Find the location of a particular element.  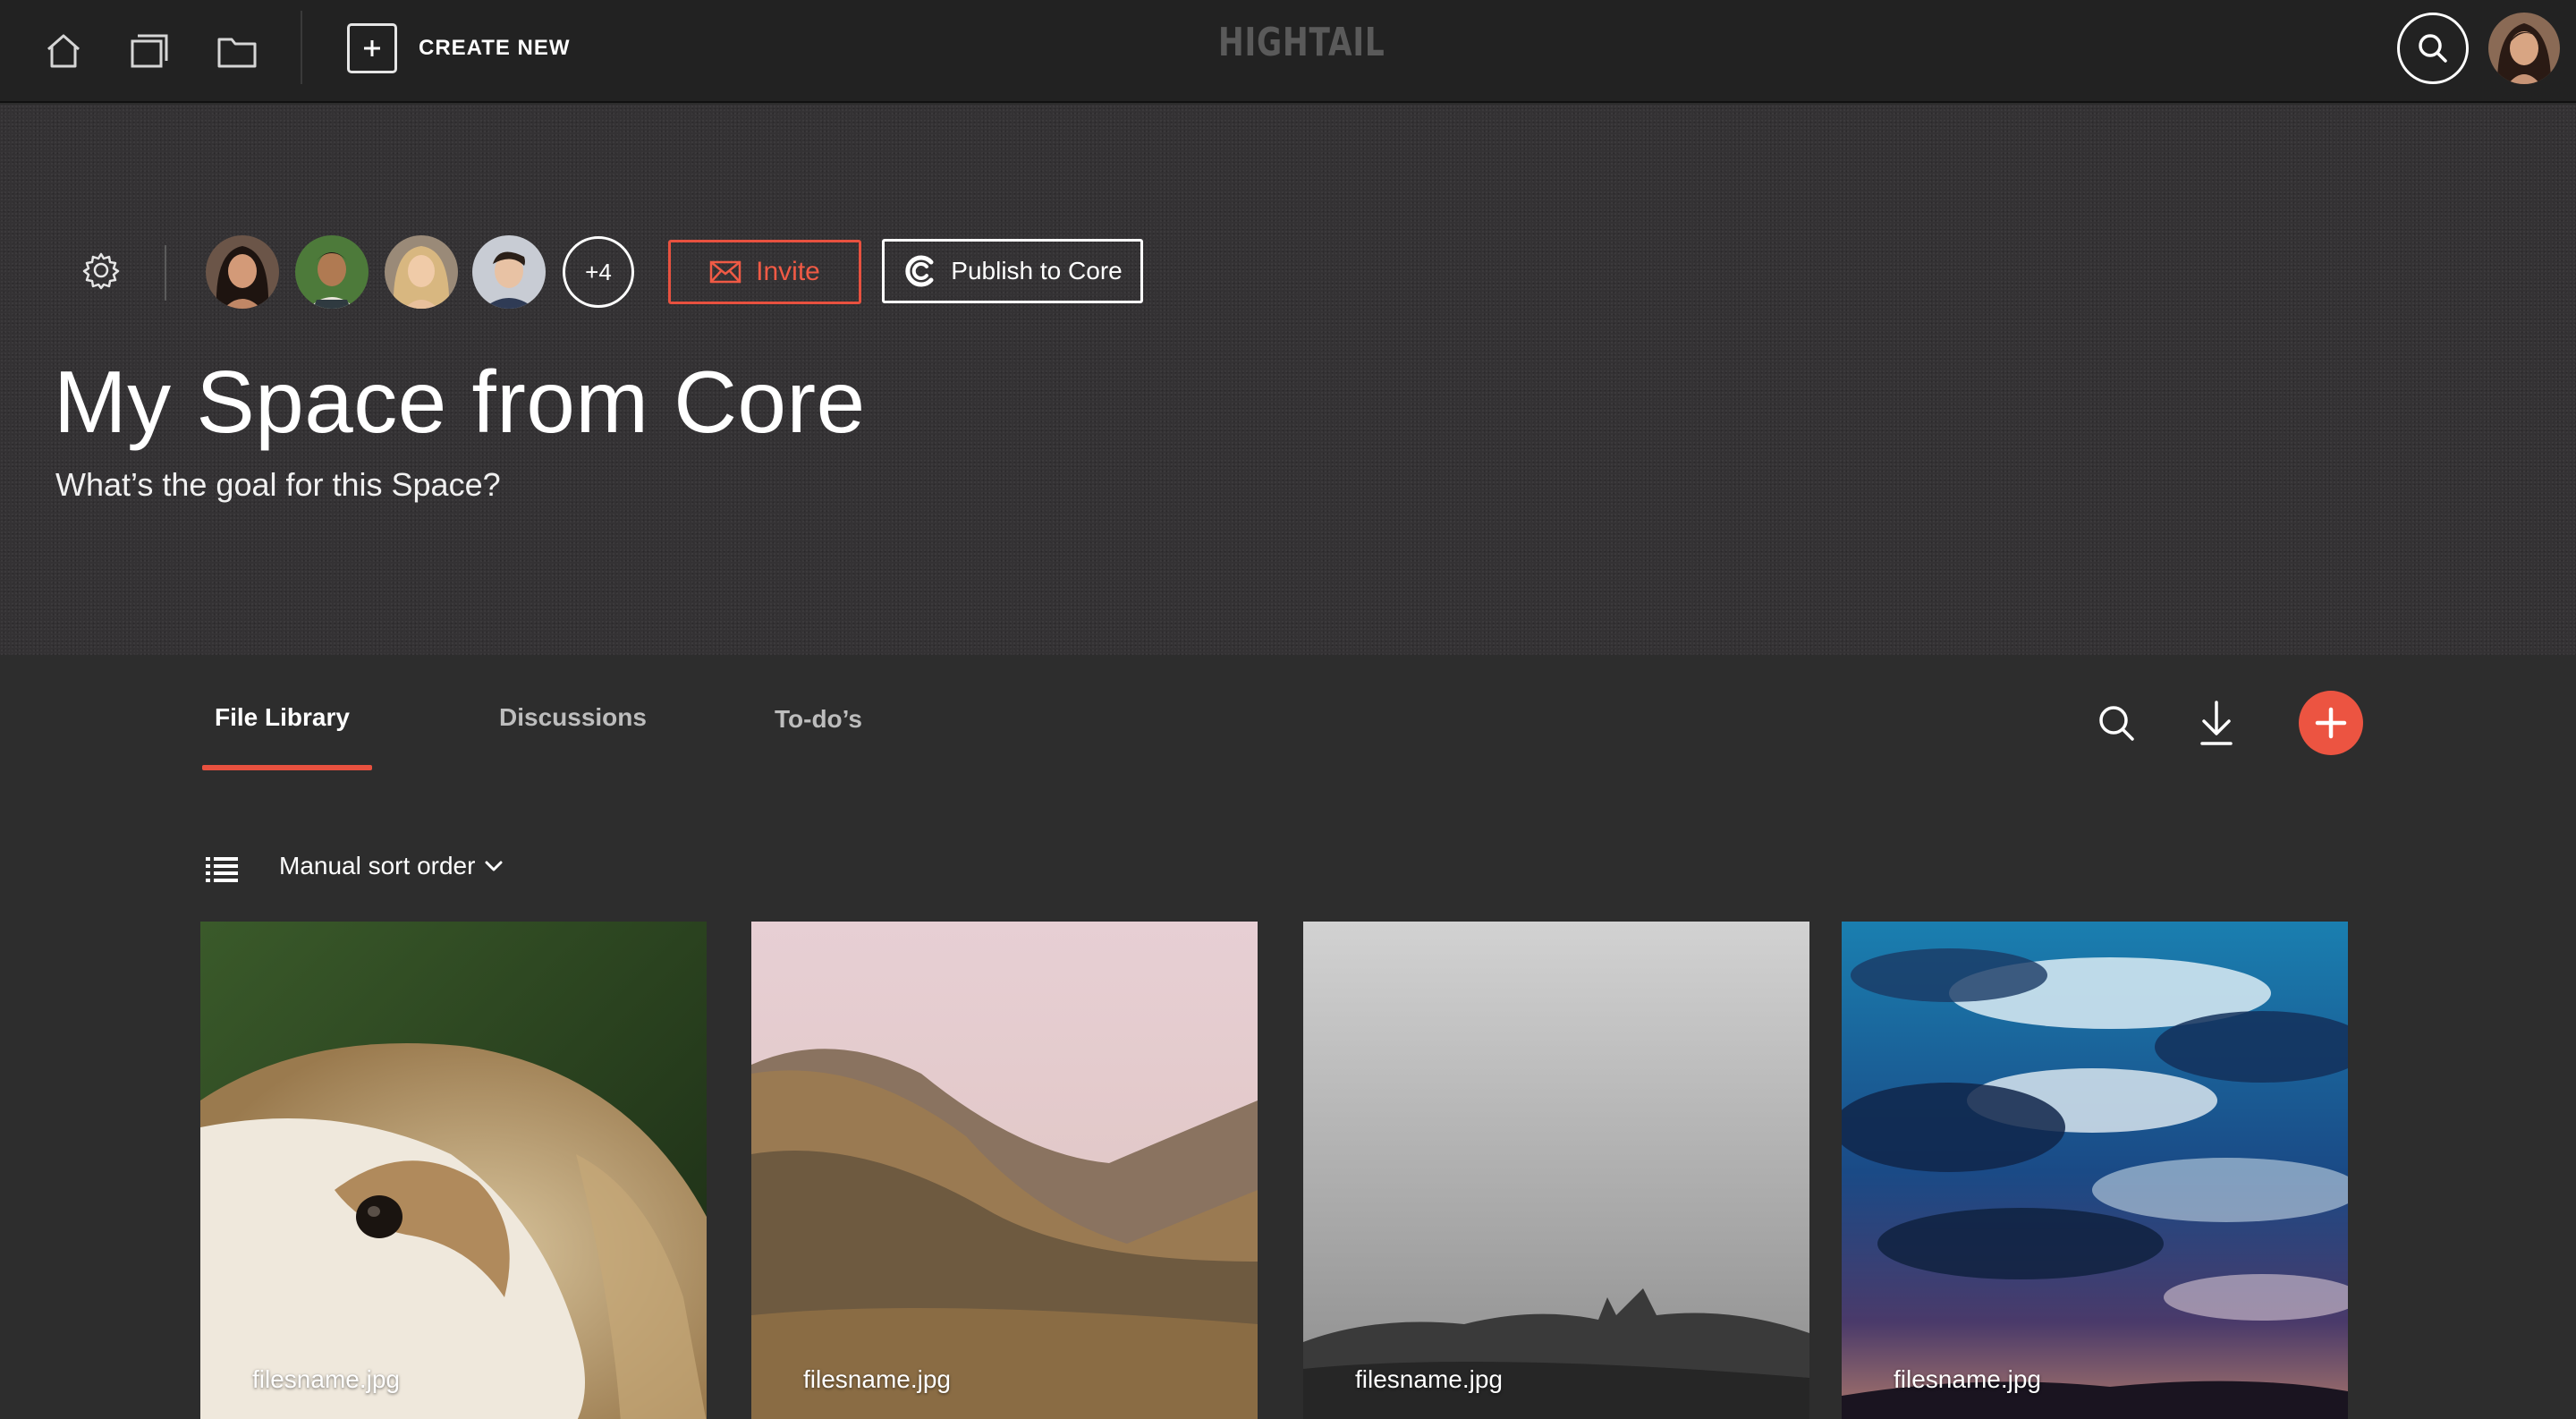

file-thumbnail-sky is located at coordinates (2095, 1170).